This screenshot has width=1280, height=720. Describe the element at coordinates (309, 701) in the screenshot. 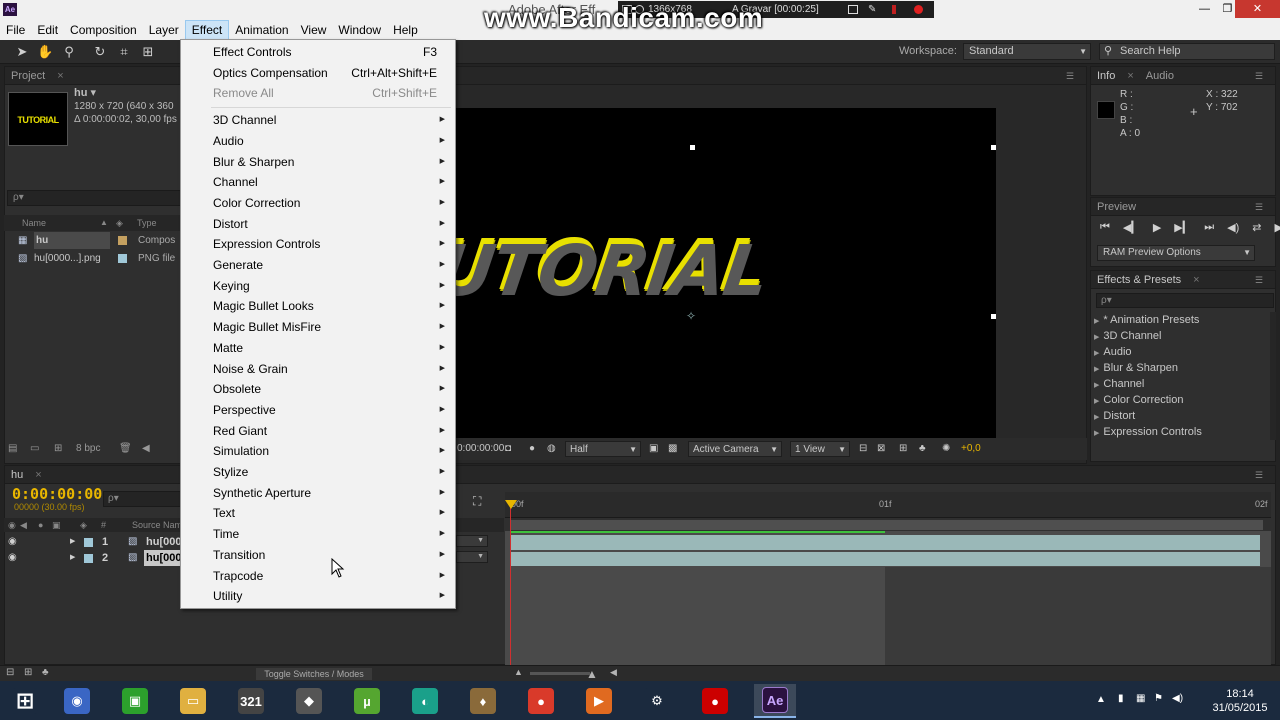

I see `taskbar-app-shield: ◆` at that location.